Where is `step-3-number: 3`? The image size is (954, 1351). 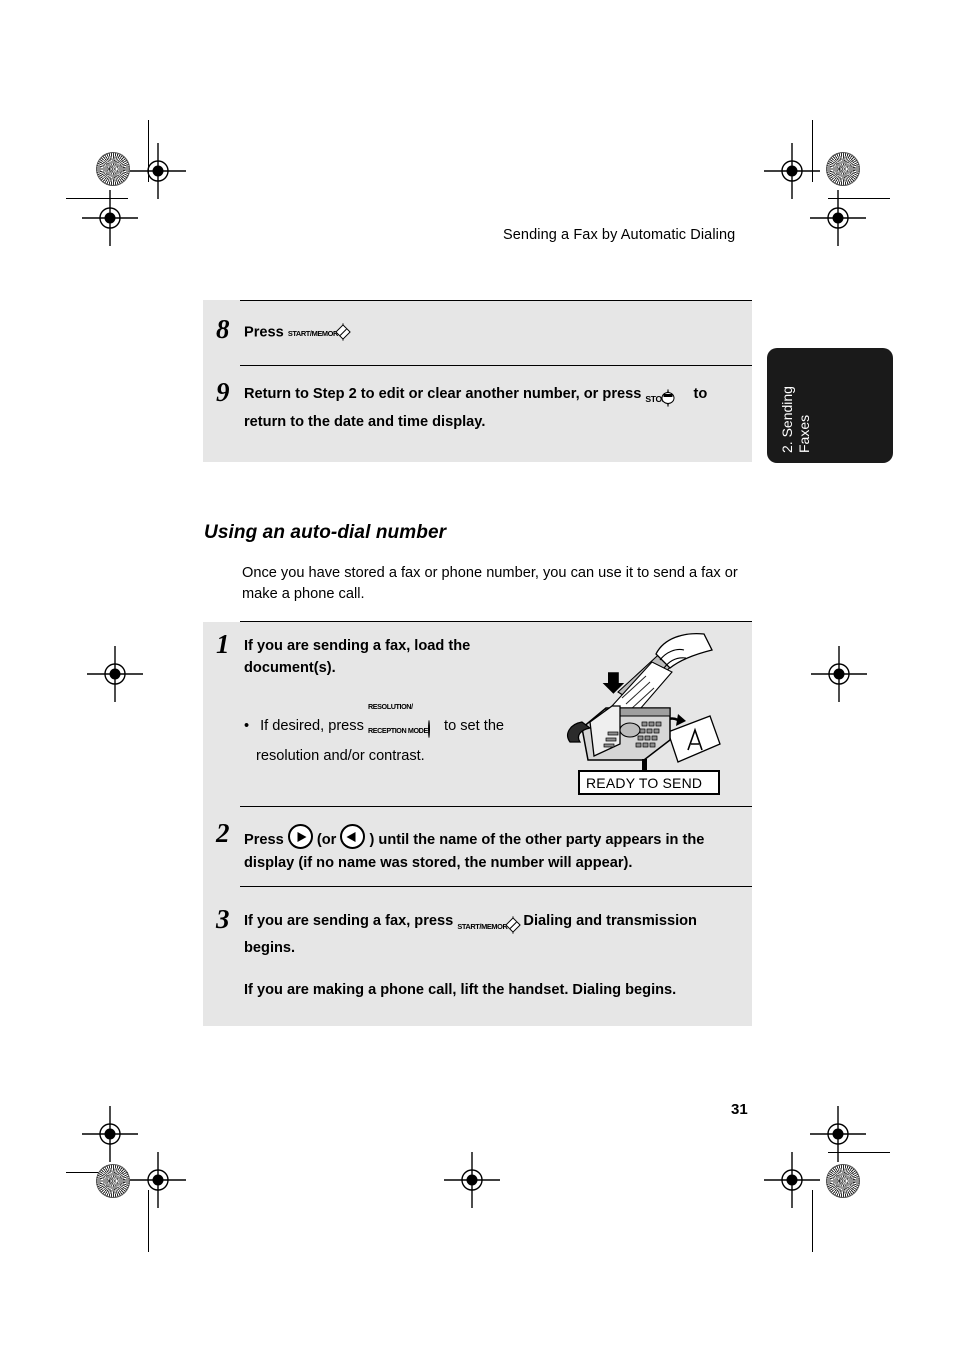 step-3-number: 3 is located at coordinates (223, 919).